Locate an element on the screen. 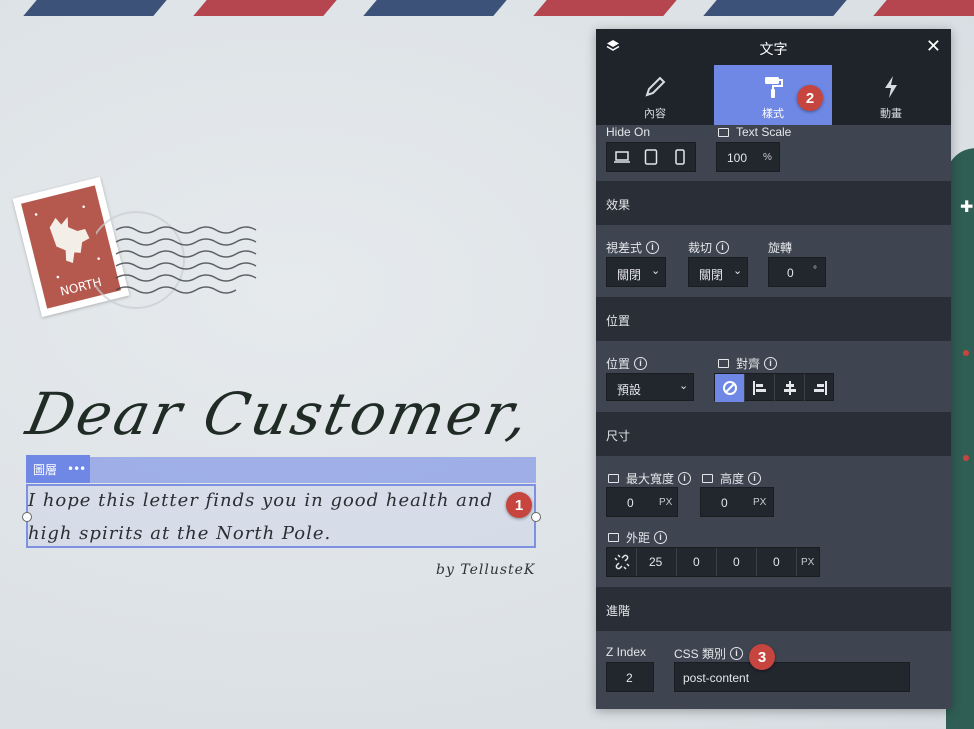 The image size is (974, 729). margin-group: 25 0 0 0 PX is located at coordinates (713, 562).